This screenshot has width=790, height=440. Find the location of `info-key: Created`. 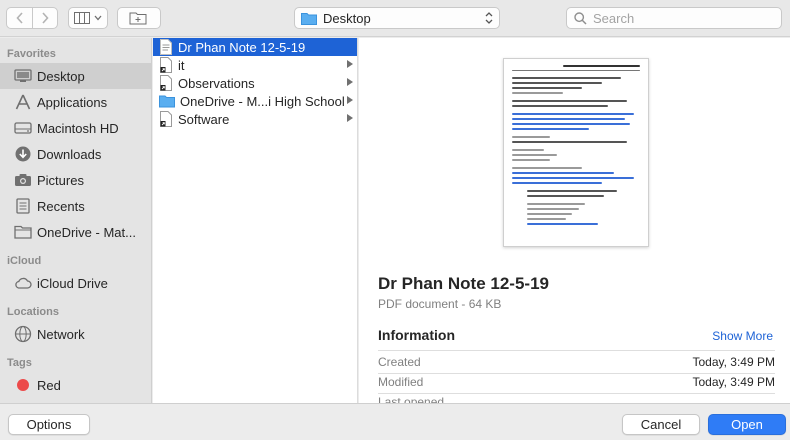

info-key: Created is located at coordinates (399, 362).